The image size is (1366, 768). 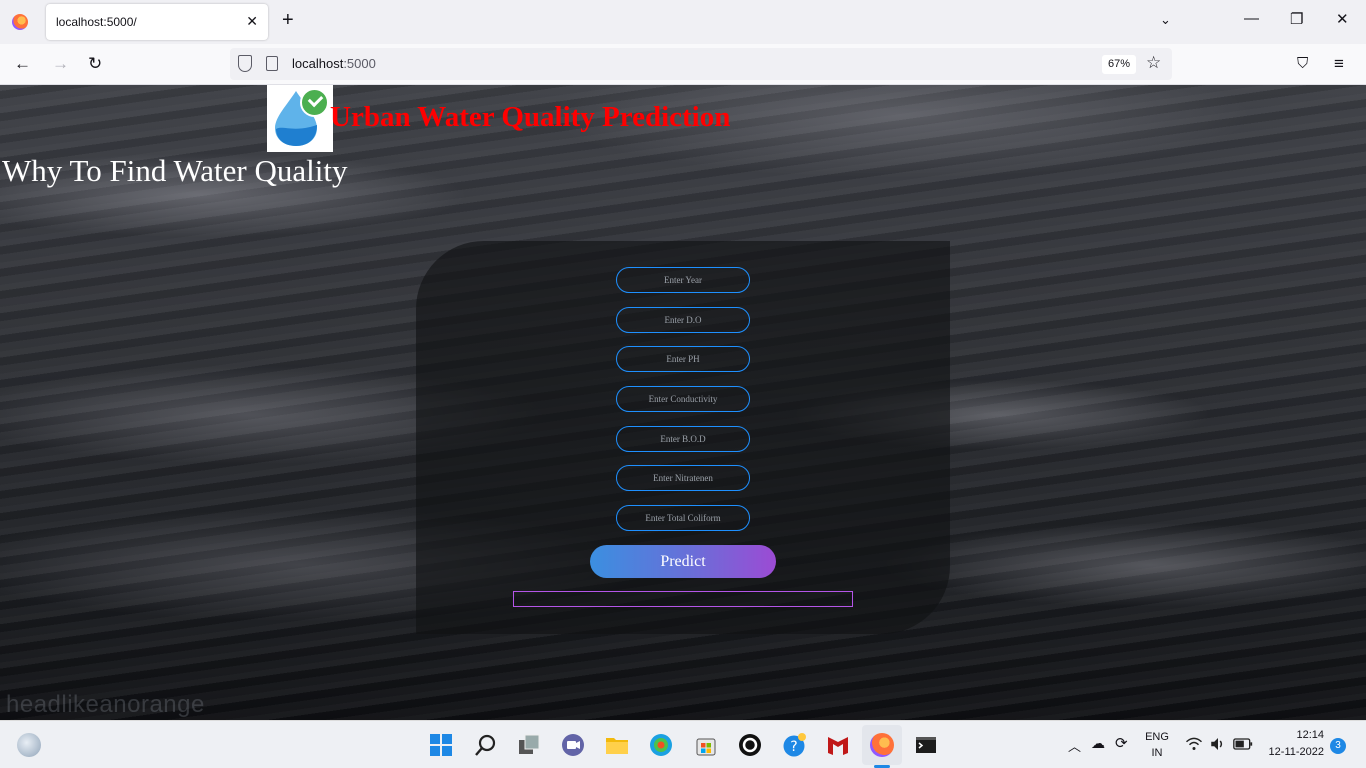 What do you see at coordinates (661, 745) in the screenshot?
I see `edge-browser-icon` at bounding box center [661, 745].